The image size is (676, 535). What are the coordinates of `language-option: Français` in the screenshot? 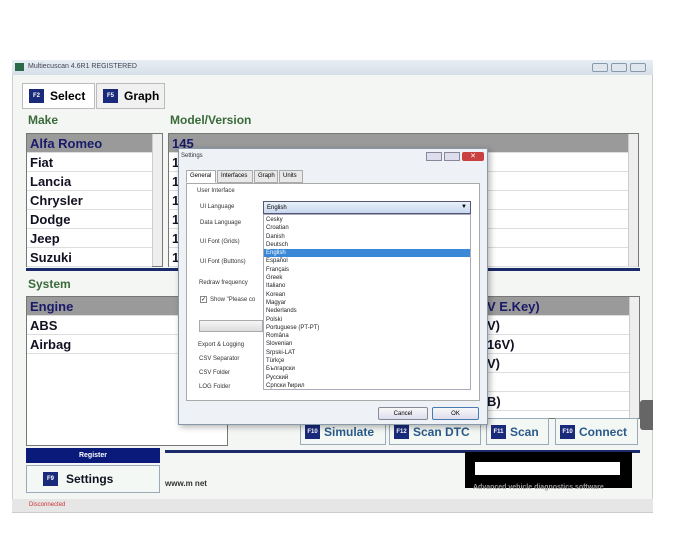 It's located at (367, 270).